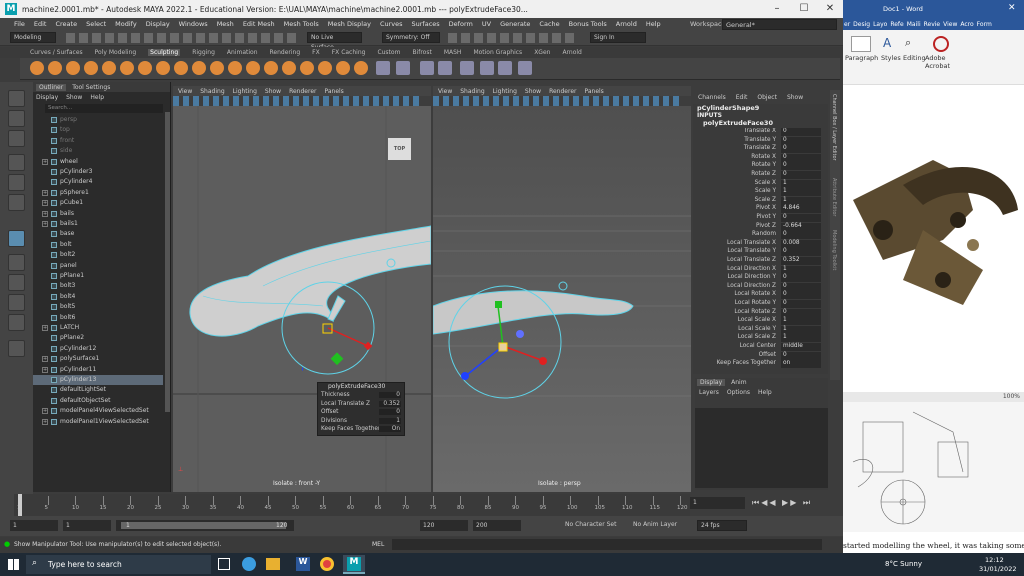  Describe the element at coordinates (453, 52) in the screenshot. I see `shelf-tab: MASH` at that location.